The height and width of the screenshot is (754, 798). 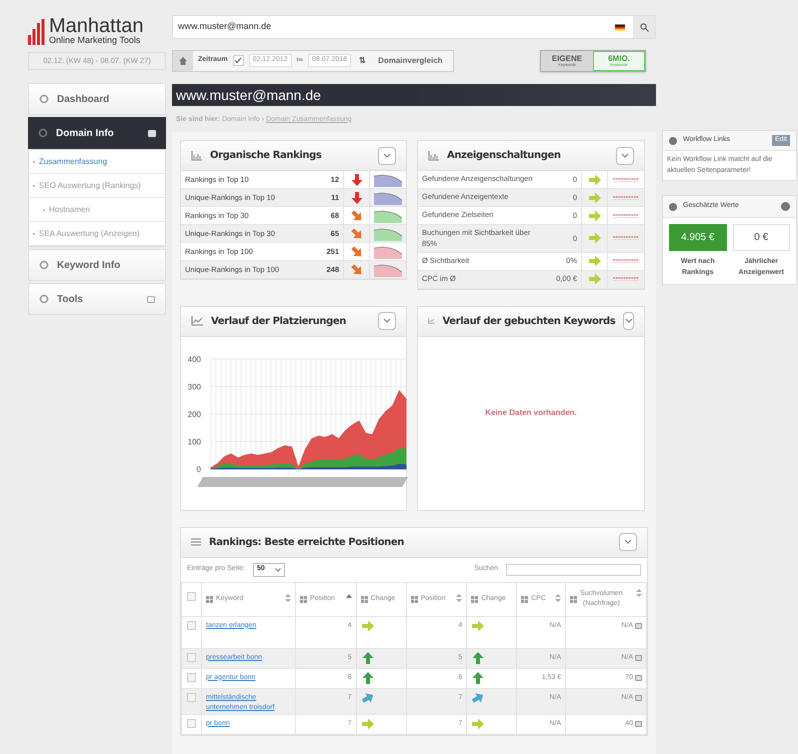 What do you see at coordinates (620, 27) in the screenshot?
I see `flag-icon` at bounding box center [620, 27].